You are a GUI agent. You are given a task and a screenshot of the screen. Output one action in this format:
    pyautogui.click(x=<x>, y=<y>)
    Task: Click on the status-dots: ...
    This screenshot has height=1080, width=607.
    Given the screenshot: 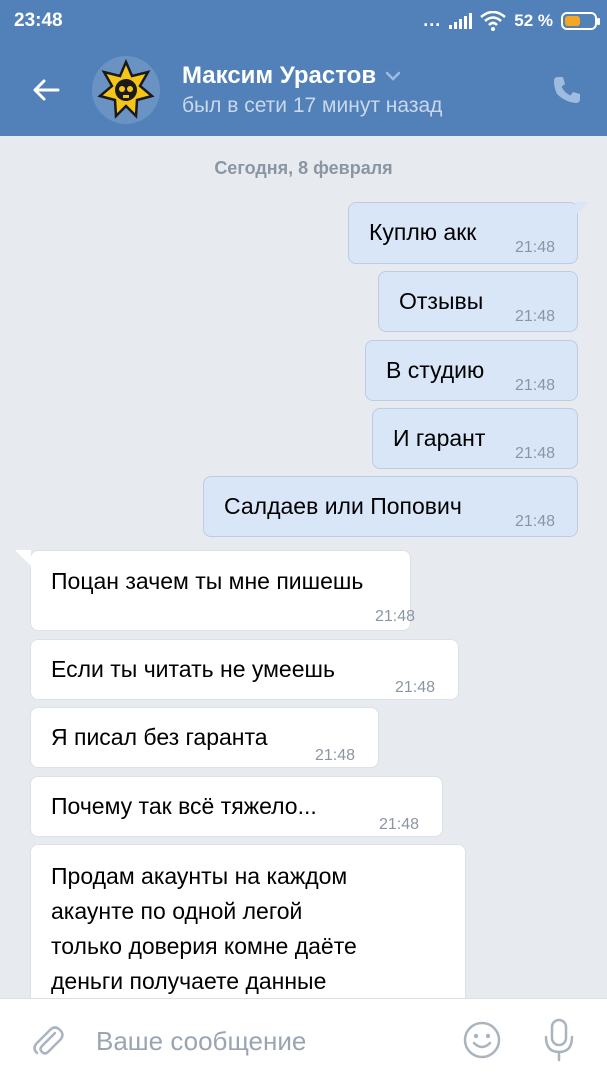 What is the action you would take?
    pyautogui.click(x=432, y=20)
    